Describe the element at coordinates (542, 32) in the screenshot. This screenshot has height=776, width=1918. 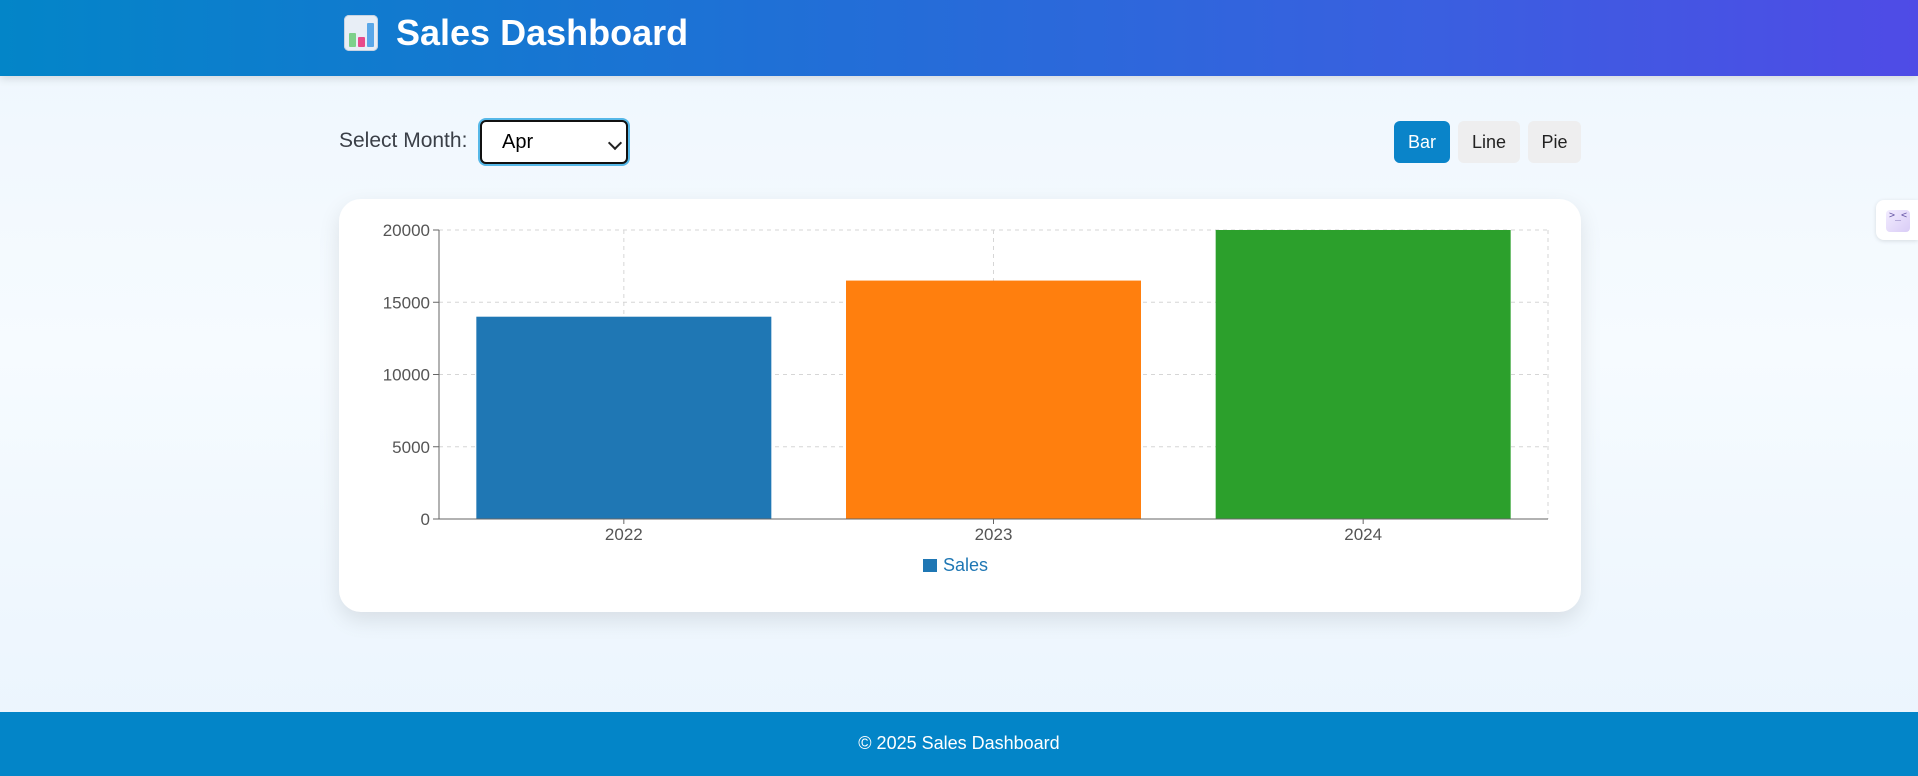
I see `page-title: Sales Dashboard` at that location.